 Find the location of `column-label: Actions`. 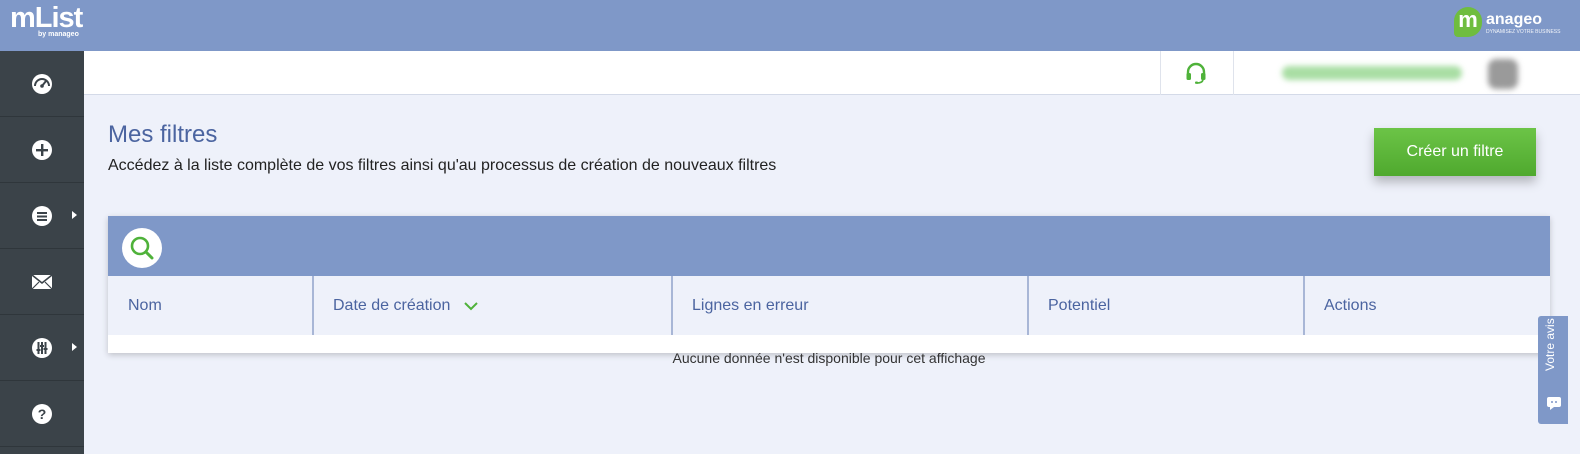

column-label: Actions is located at coordinates (1350, 305).